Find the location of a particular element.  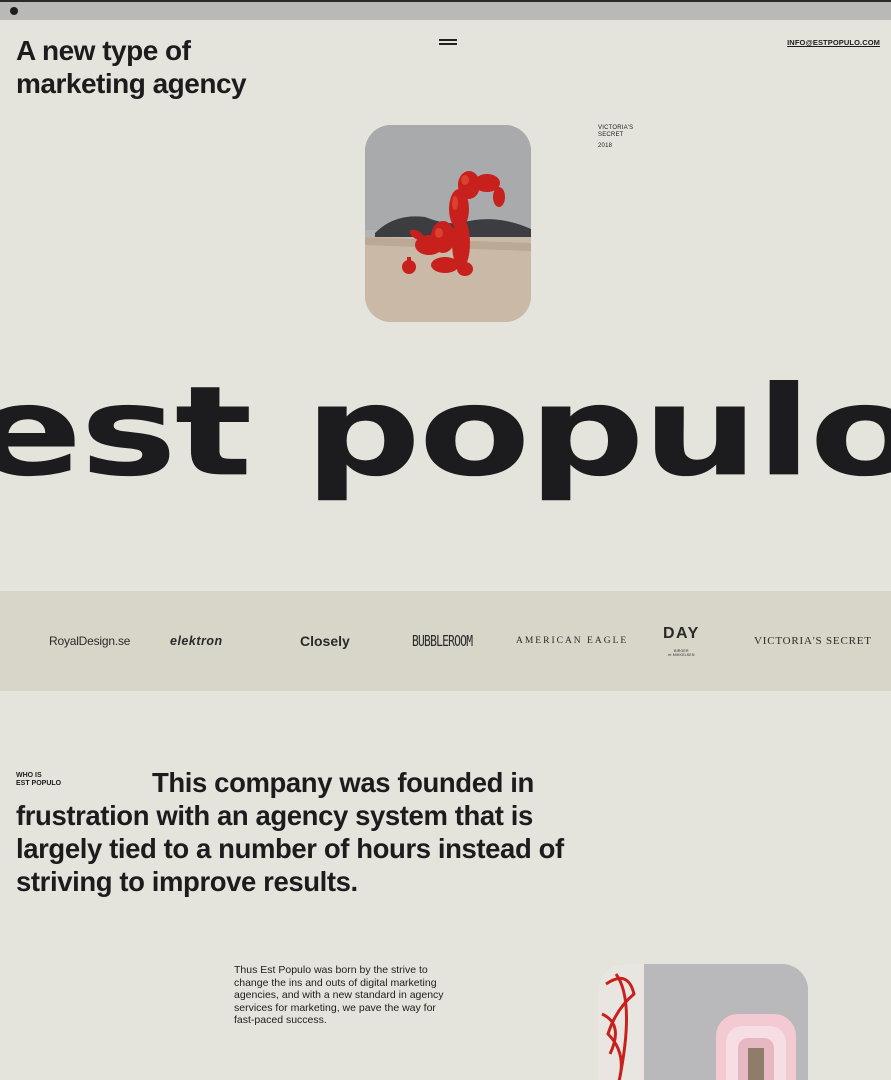

client-logo-victorias-secret: VICTORIA'S SECRET is located at coordinates (813, 641).